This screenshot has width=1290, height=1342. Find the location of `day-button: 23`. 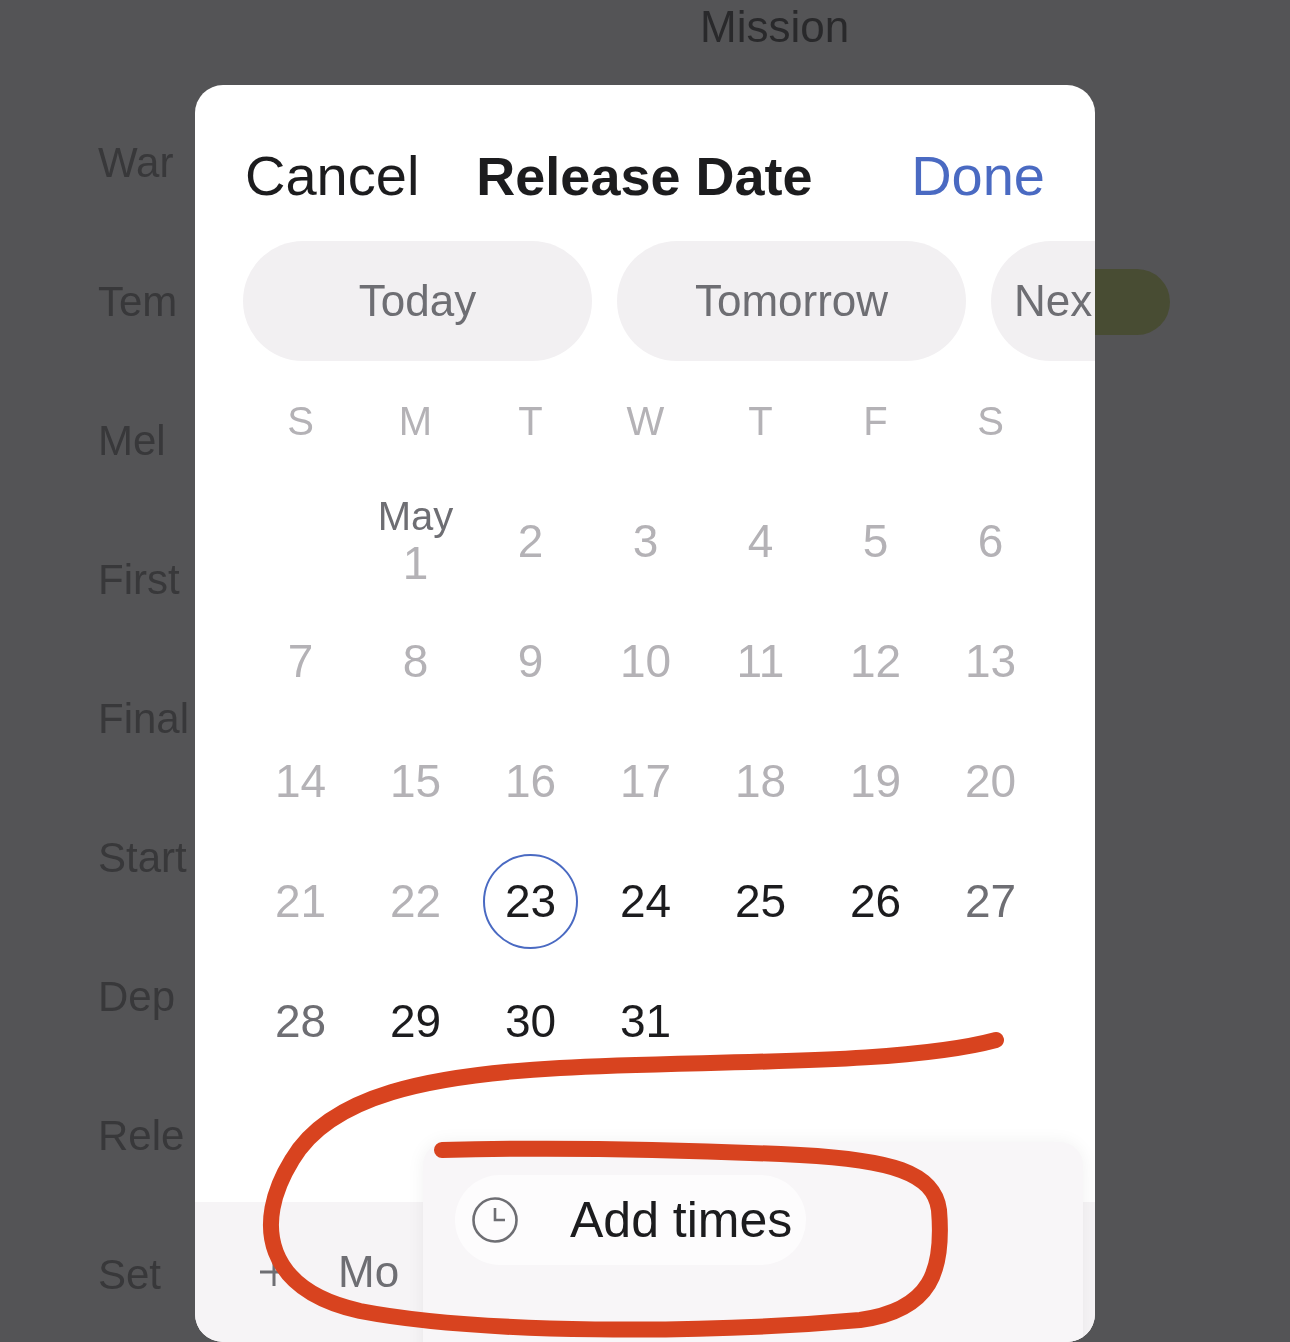

day-button: 23 is located at coordinates (530, 901).